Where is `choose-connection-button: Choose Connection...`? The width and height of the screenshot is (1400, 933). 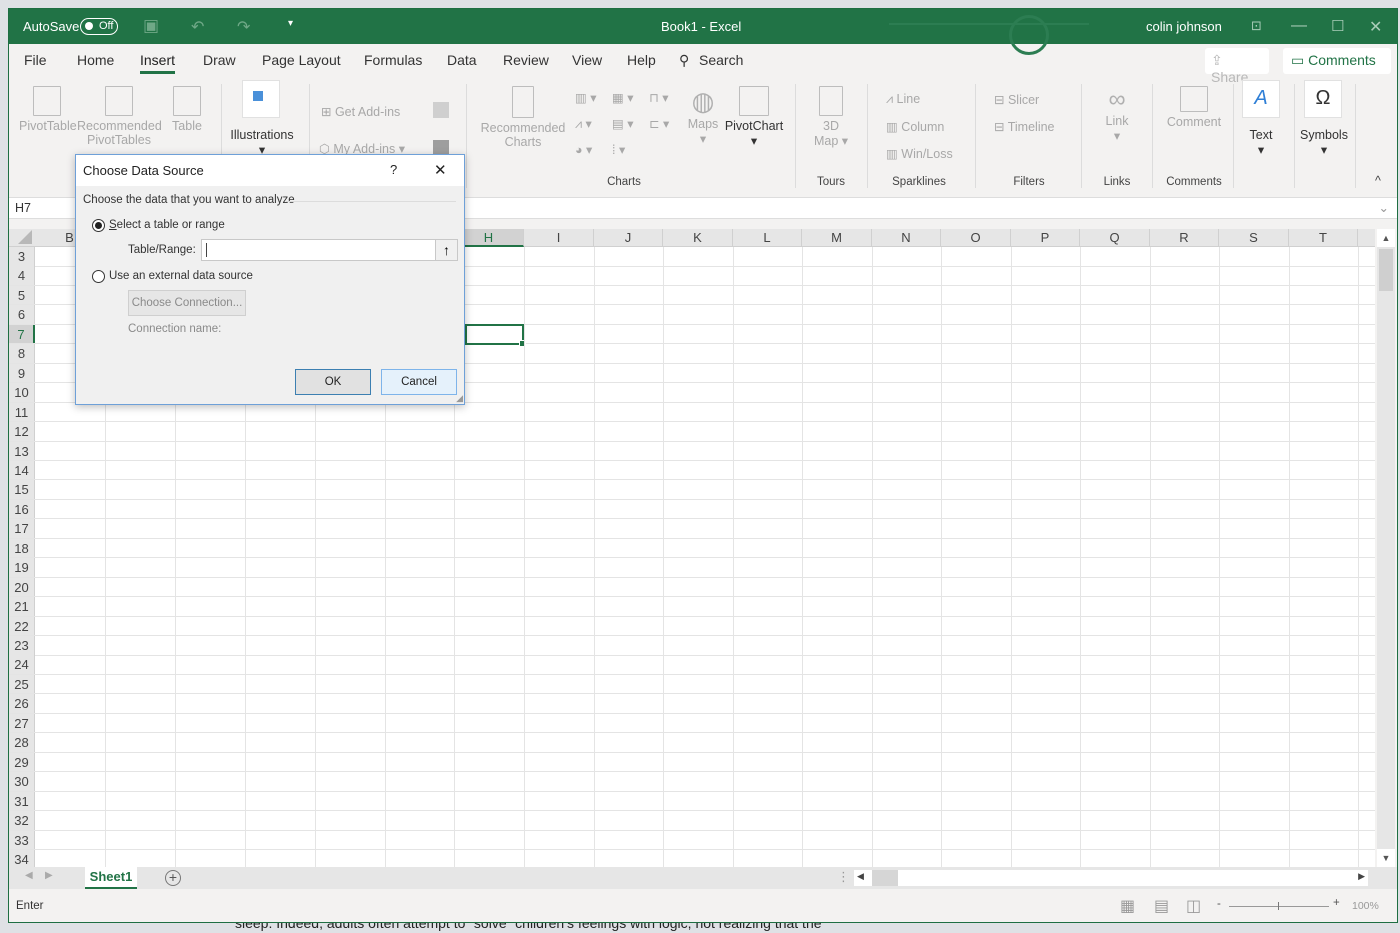
choose-connection-button: Choose Connection... is located at coordinates (187, 303).